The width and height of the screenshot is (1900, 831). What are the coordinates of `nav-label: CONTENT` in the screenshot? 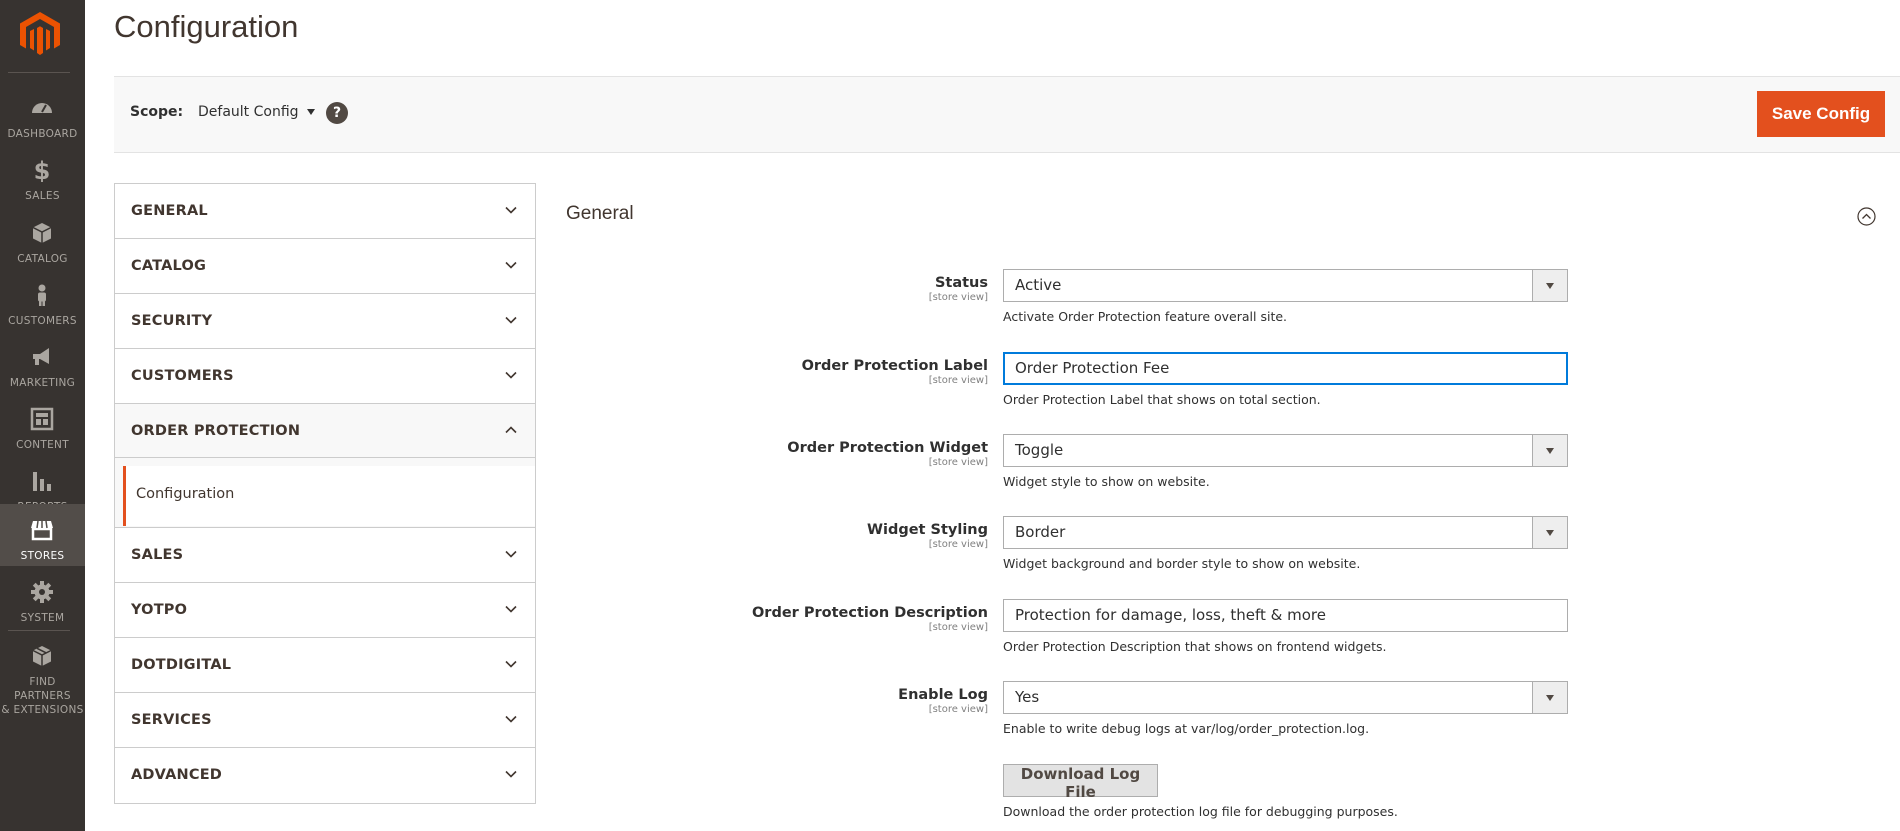 It's located at (42, 445).